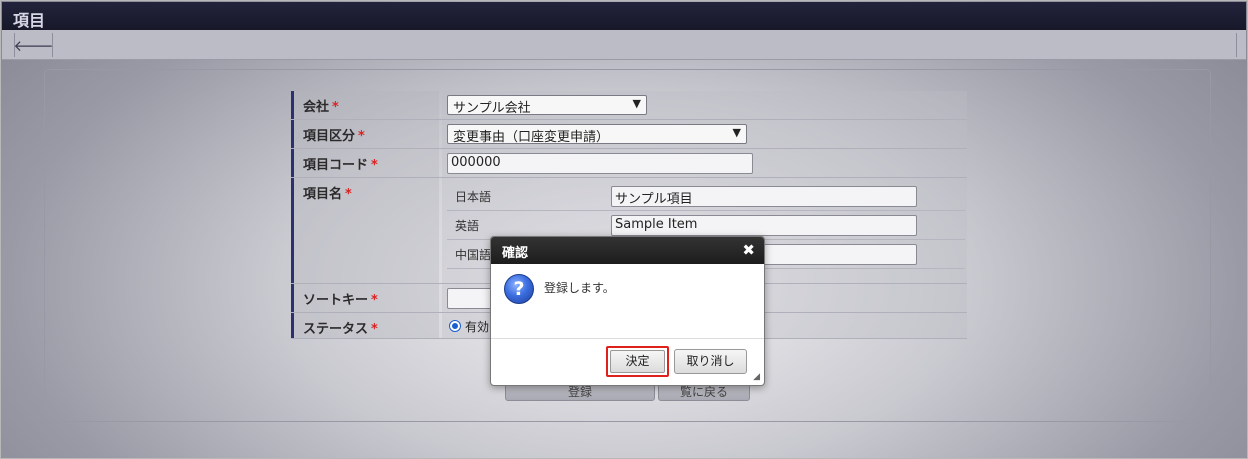  What do you see at coordinates (764, 196) in the screenshot?
I see `name-ja-input: サンプル項目` at bounding box center [764, 196].